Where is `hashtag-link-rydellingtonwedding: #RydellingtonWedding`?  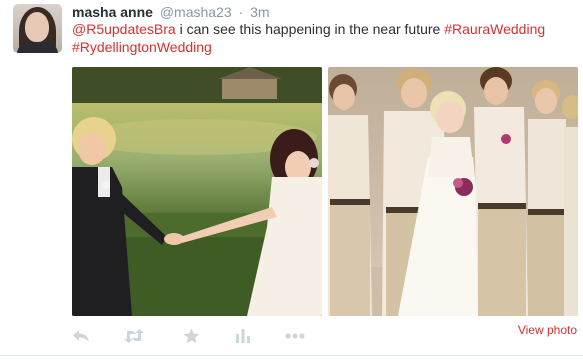 hashtag-link-rydellingtonwedding: #RydellingtonWedding is located at coordinates (142, 47).